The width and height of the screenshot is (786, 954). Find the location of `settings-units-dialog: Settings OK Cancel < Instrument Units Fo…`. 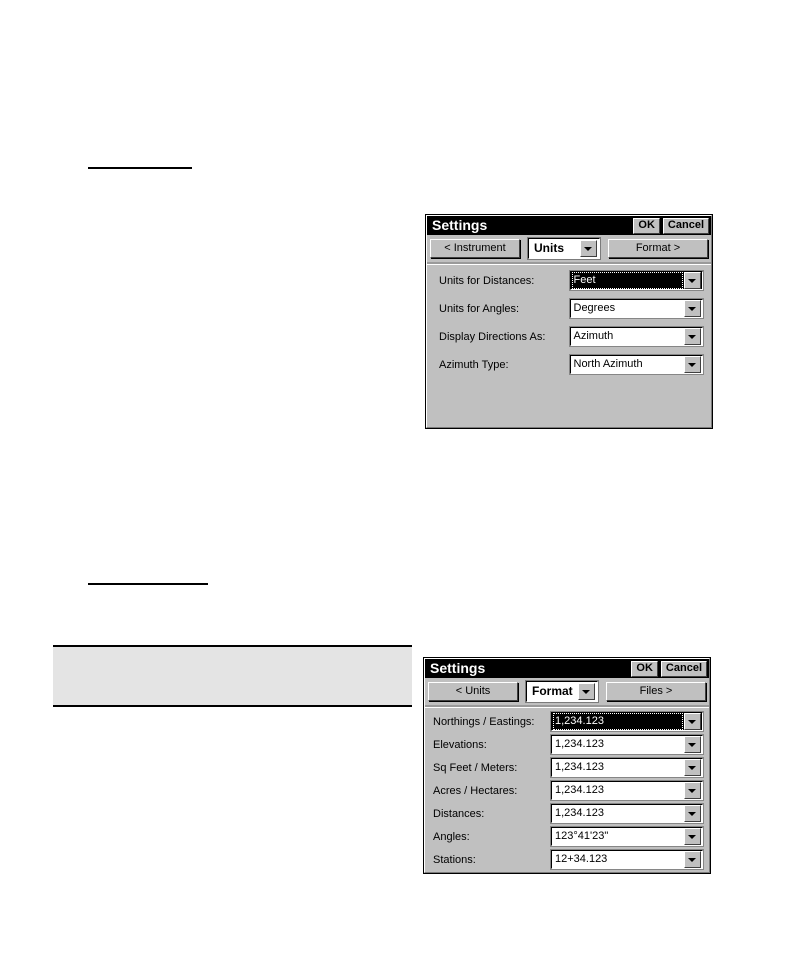

settings-units-dialog: Settings OK Cancel < Instrument Units Fo… is located at coordinates (569, 321).